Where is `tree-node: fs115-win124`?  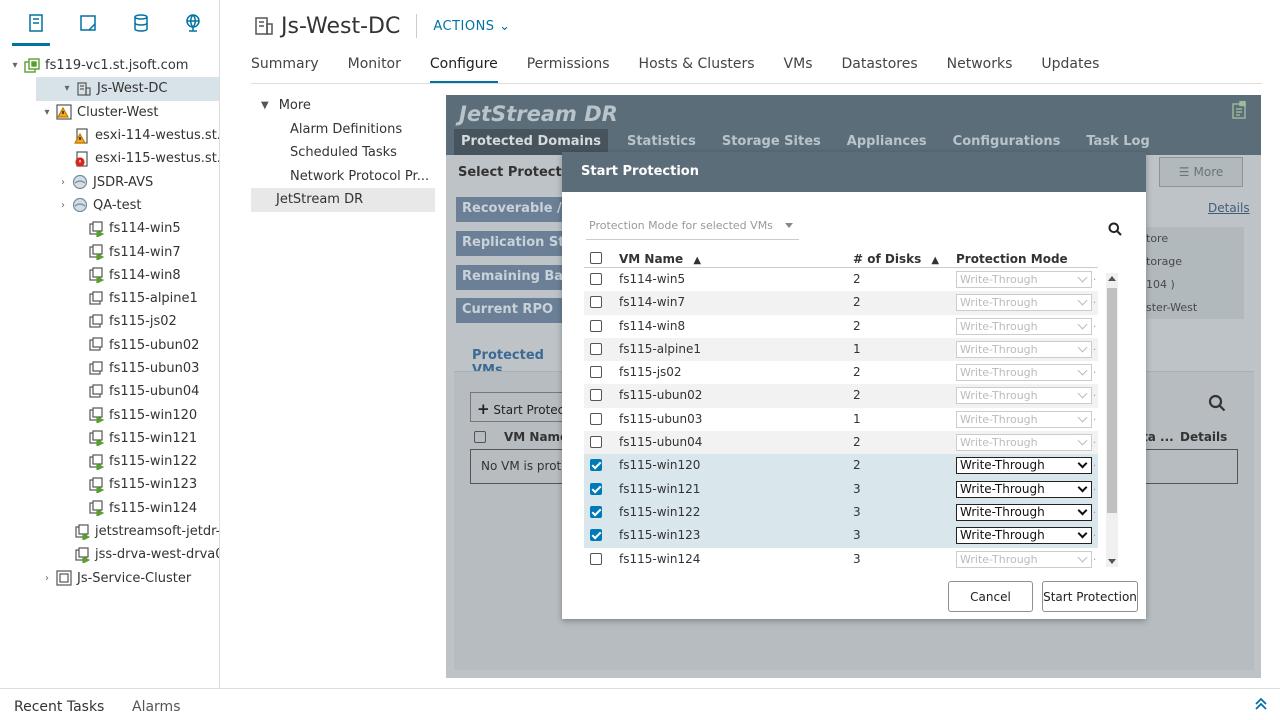 tree-node: fs115-win124 is located at coordinates (109, 508).